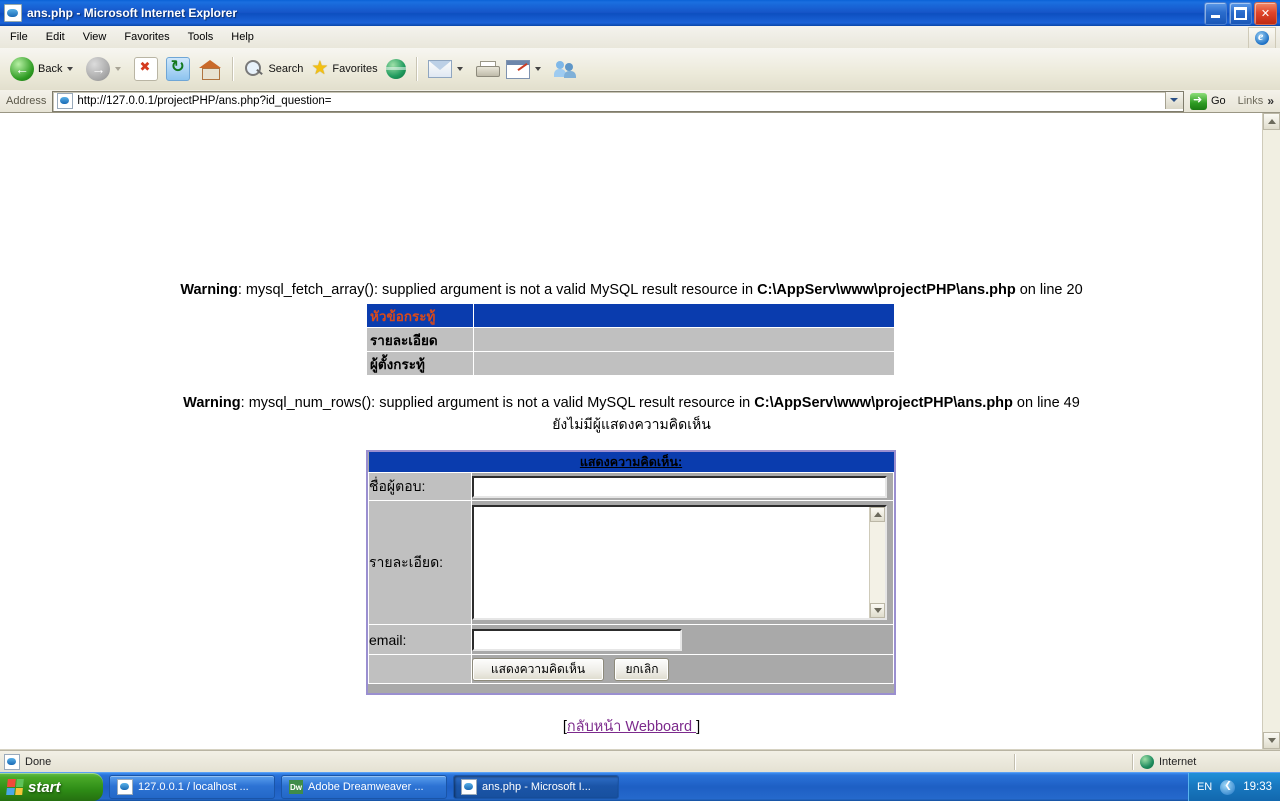  What do you see at coordinates (631, 462) in the screenshot?
I see `comment-form-header: แสดงความคิดเห็น:` at bounding box center [631, 462].